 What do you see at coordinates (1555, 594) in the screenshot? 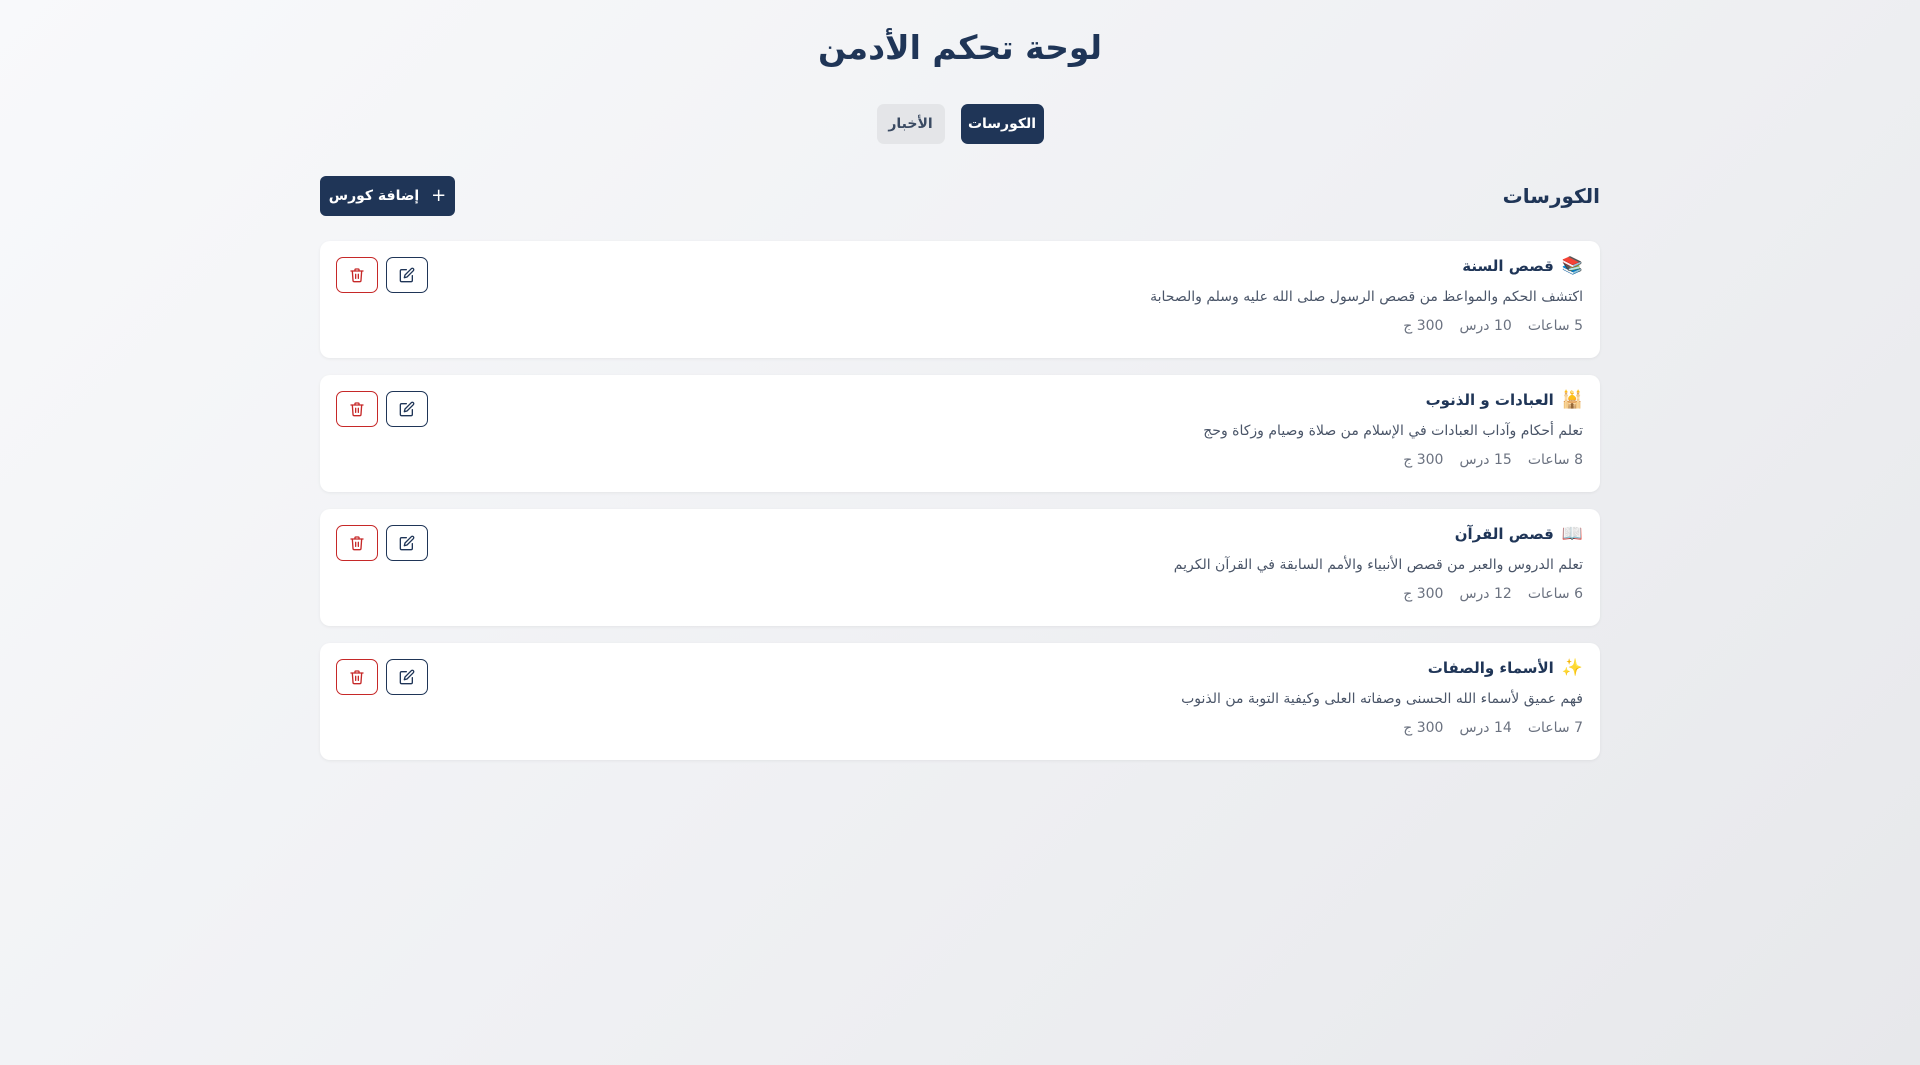
I see `course-hours: 6 ساعات` at bounding box center [1555, 594].